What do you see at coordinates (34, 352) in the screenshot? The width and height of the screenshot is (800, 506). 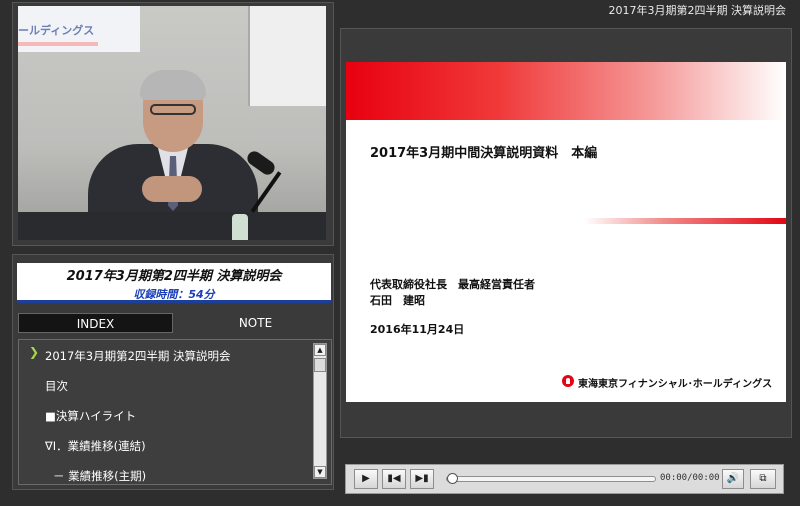 I see `current-item-arrow-icon: ❯` at bounding box center [34, 352].